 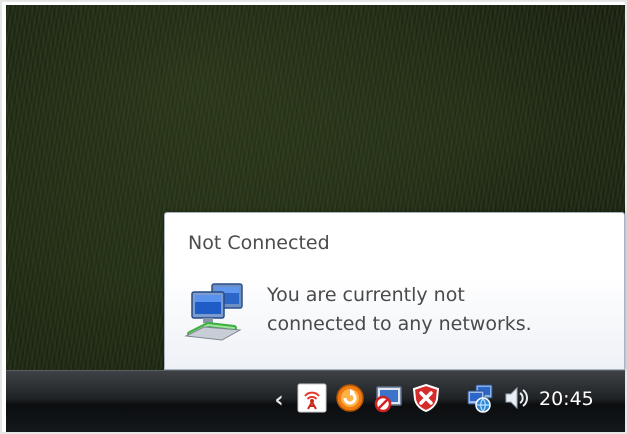 I want to click on wireless-signal-icon, so click(x=312, y=398).